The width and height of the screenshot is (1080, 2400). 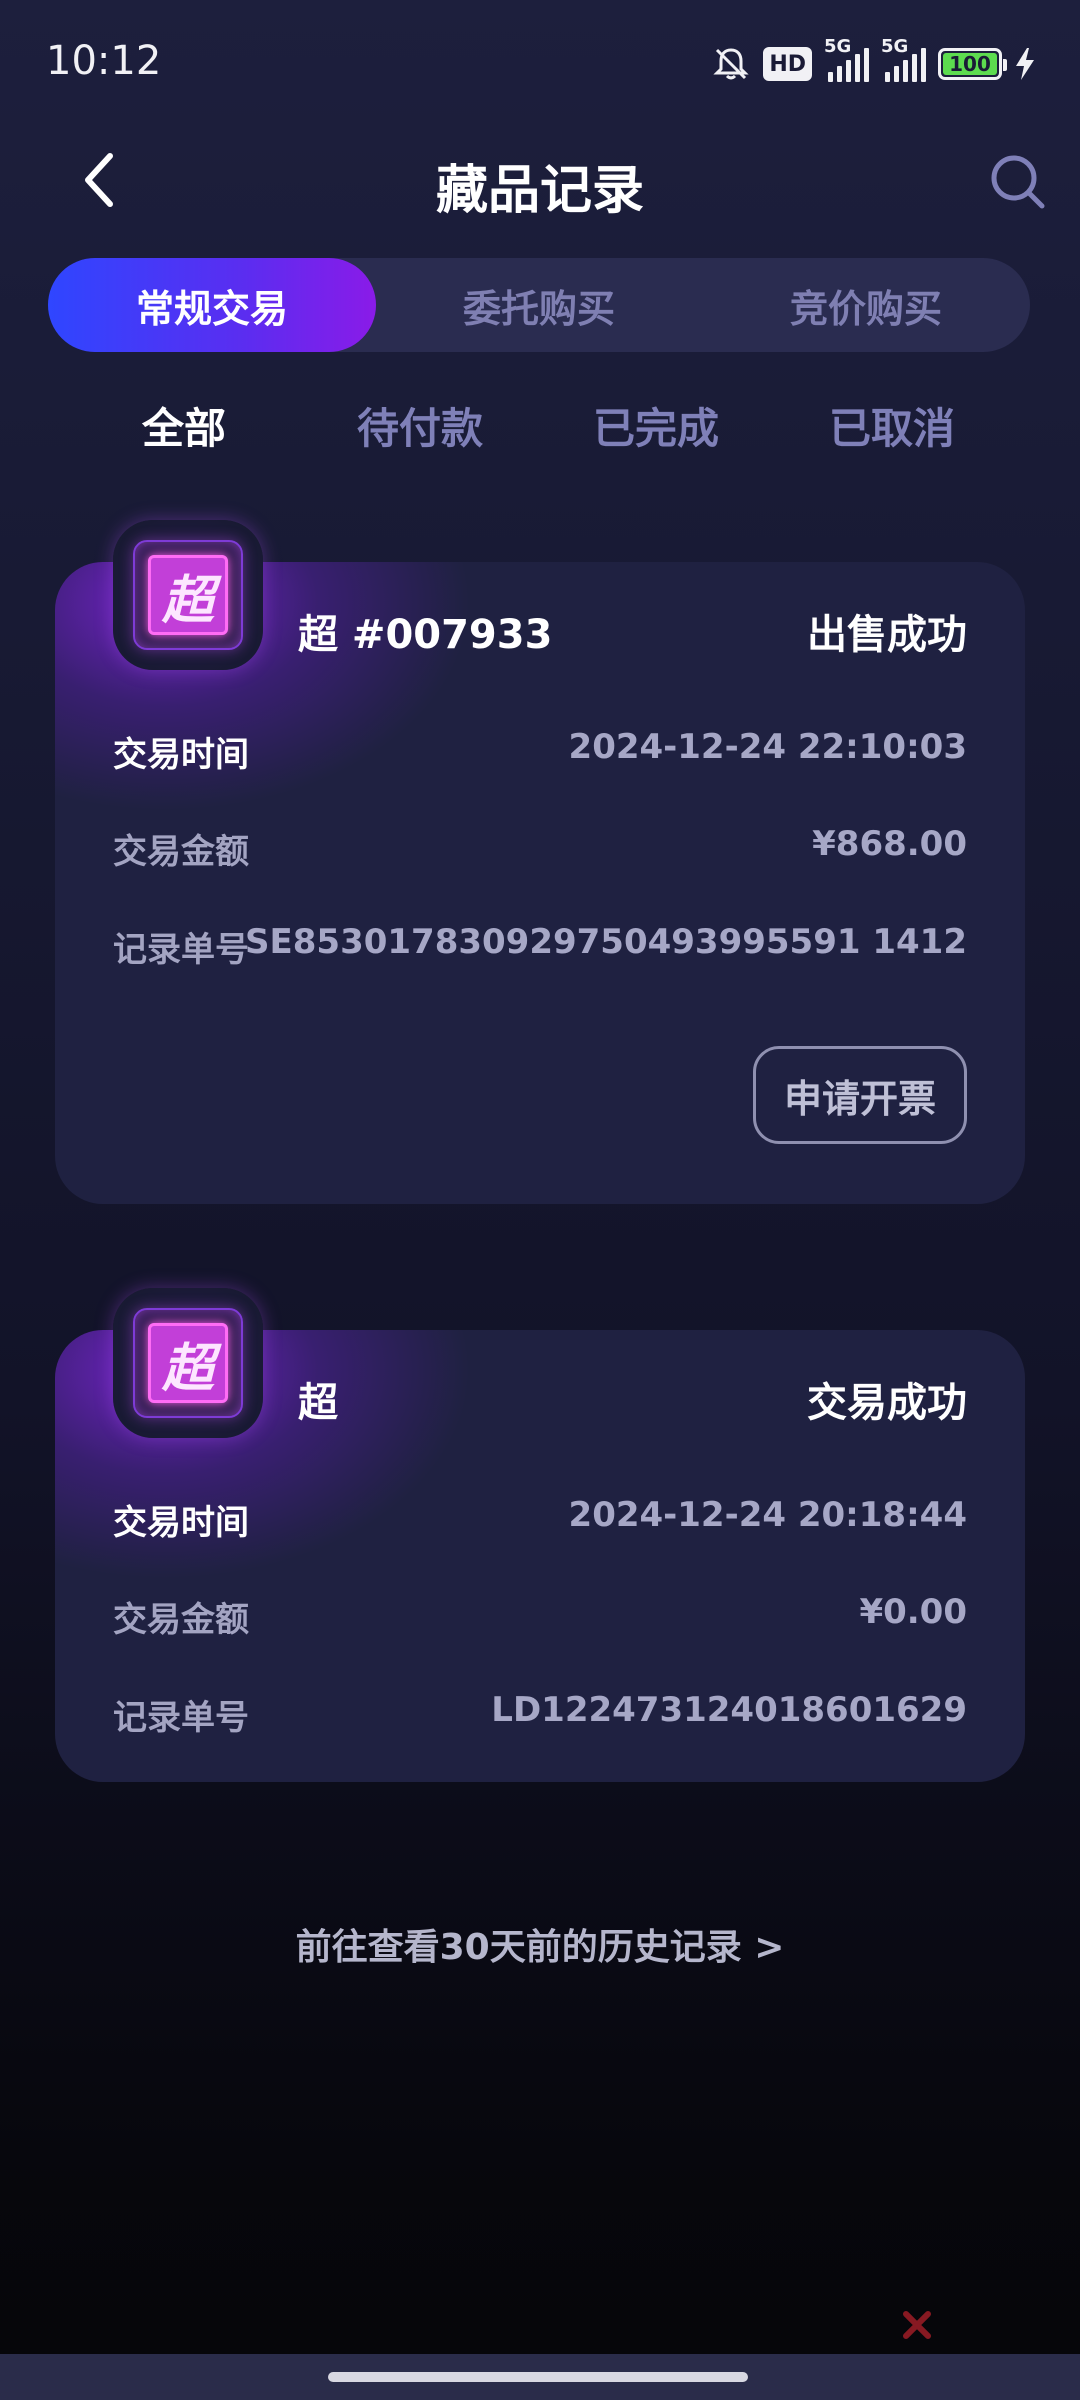 What do you see at coordinates (1025, 64) in the screenshot?
I see `charging-icon` at bounding box center [1025, 64].